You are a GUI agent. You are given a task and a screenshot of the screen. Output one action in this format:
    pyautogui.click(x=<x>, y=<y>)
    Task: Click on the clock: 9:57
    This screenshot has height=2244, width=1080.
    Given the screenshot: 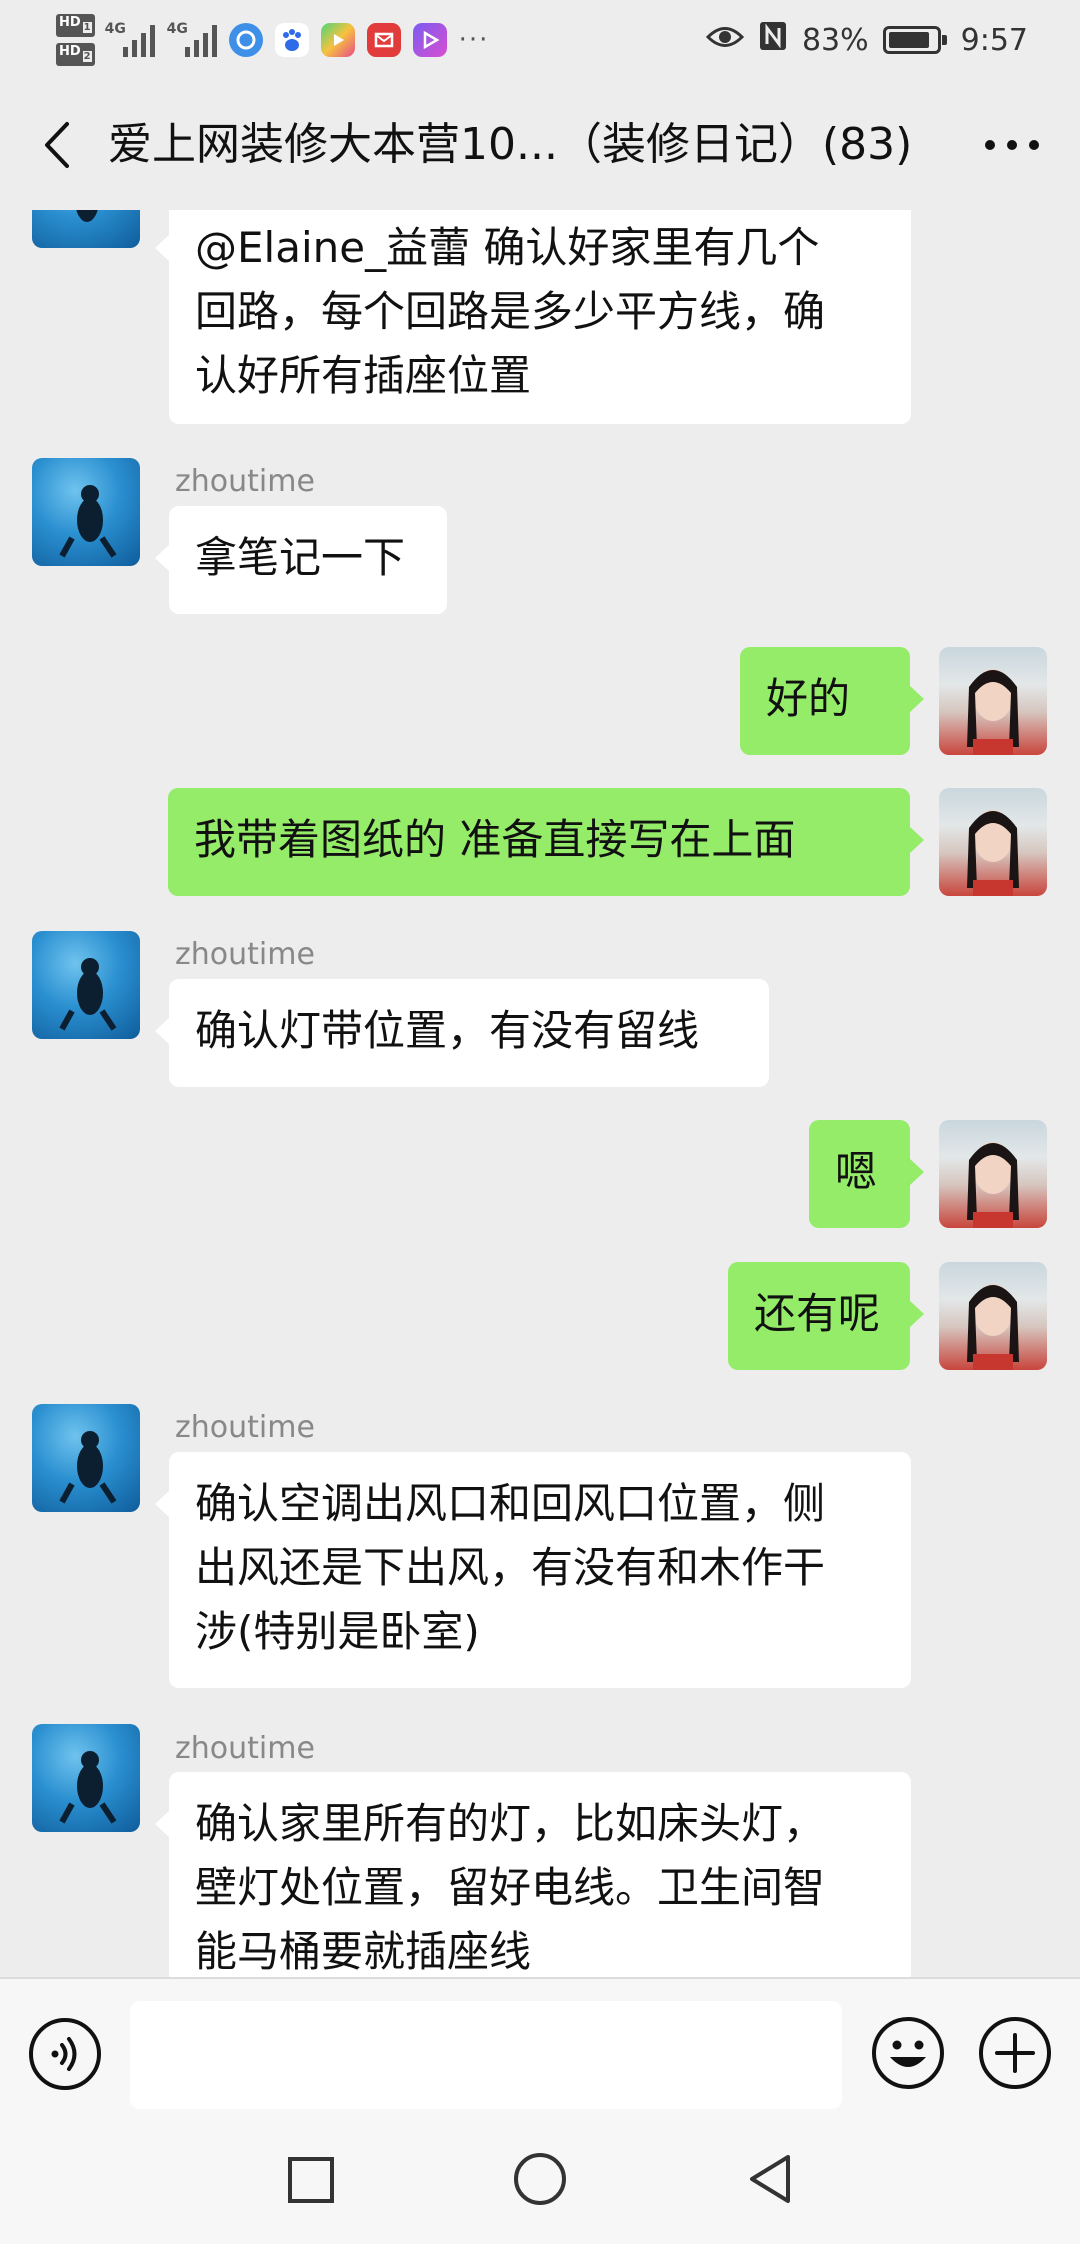 What is the action you would take?
    pyautogui.click(x=994, y=40)
    